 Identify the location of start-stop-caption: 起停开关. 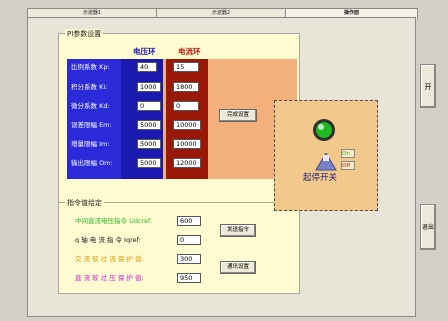
(320, 178).